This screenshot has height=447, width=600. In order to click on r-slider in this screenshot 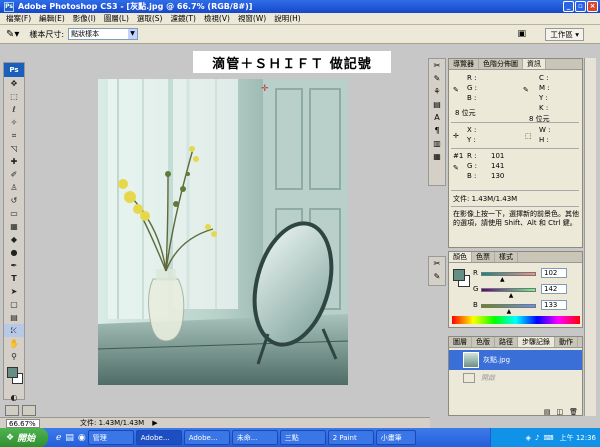, I will do `click(508, 274)`.